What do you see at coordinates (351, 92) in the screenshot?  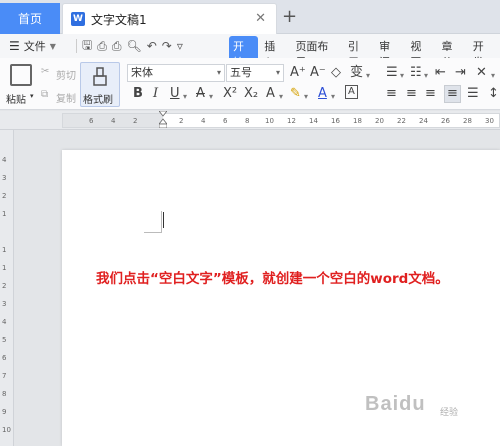 I see `character-border-icon: A` at bounding box center [351, 92].